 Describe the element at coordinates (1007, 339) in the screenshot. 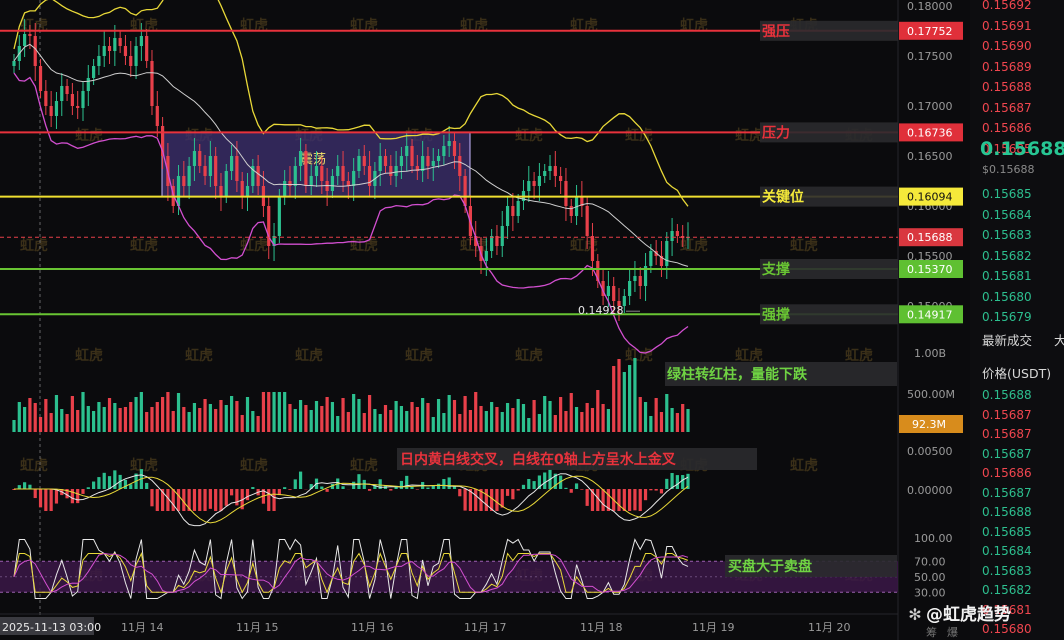

I see `trades-title: 最新成交` at that location.